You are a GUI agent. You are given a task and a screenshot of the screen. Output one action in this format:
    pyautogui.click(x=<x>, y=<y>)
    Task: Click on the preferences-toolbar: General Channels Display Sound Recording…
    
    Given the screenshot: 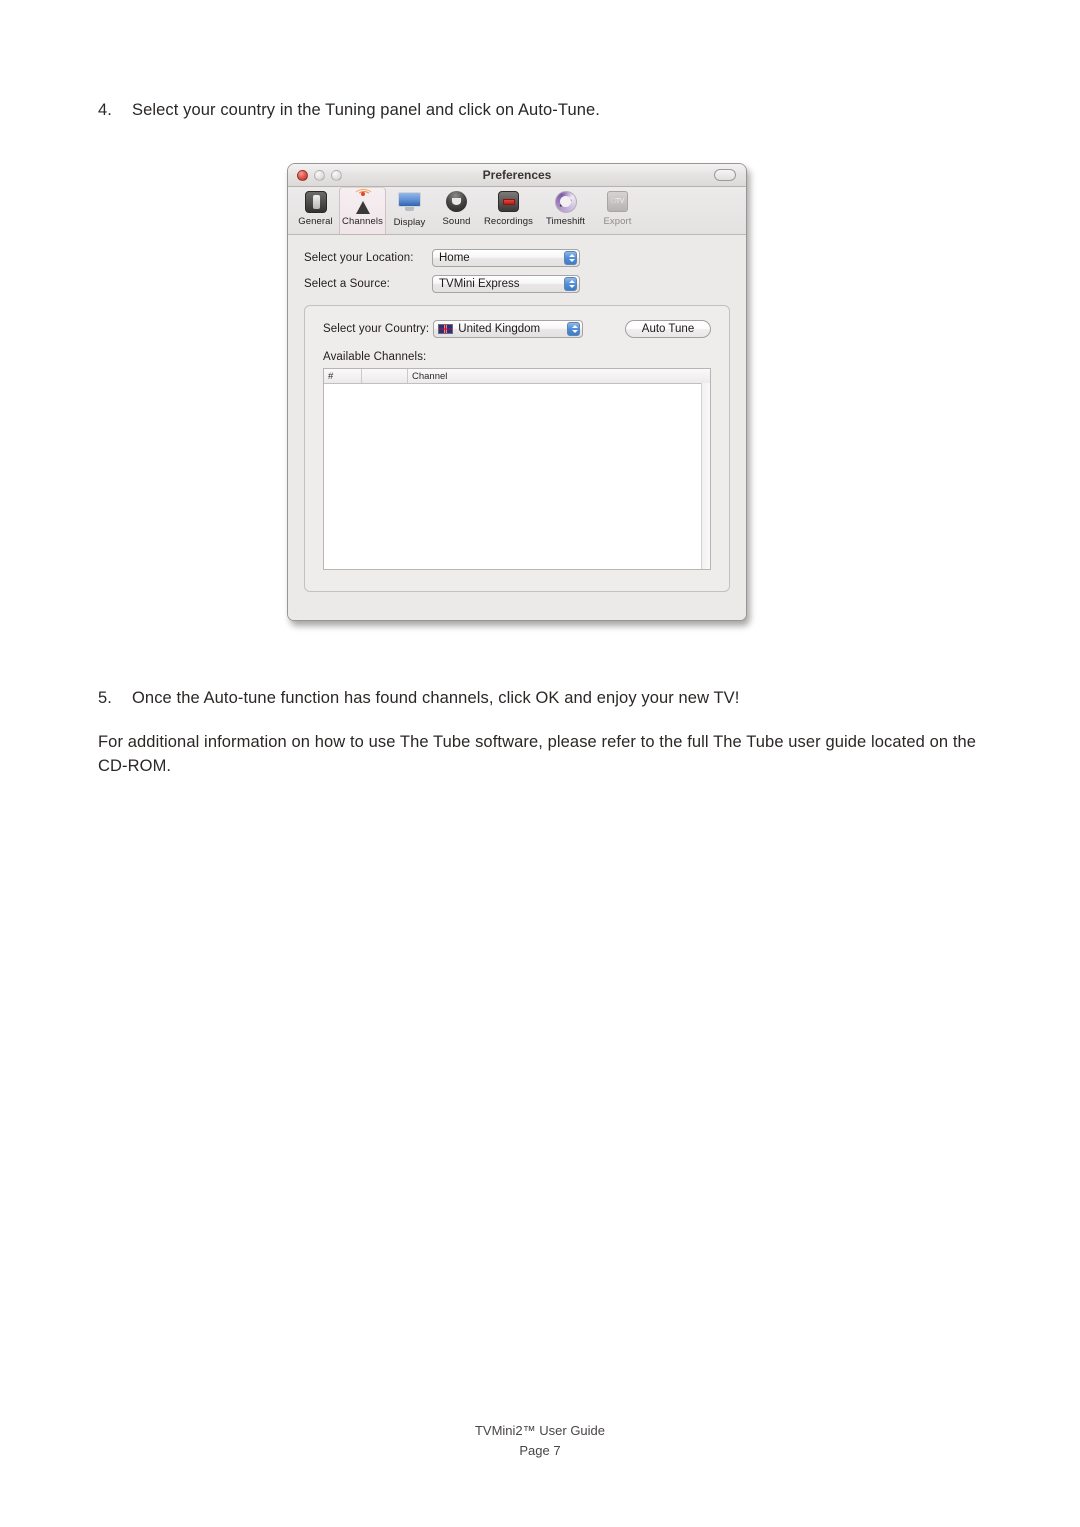 What is the action you would take?
    pyautogui.click(x=517, y=211)
    